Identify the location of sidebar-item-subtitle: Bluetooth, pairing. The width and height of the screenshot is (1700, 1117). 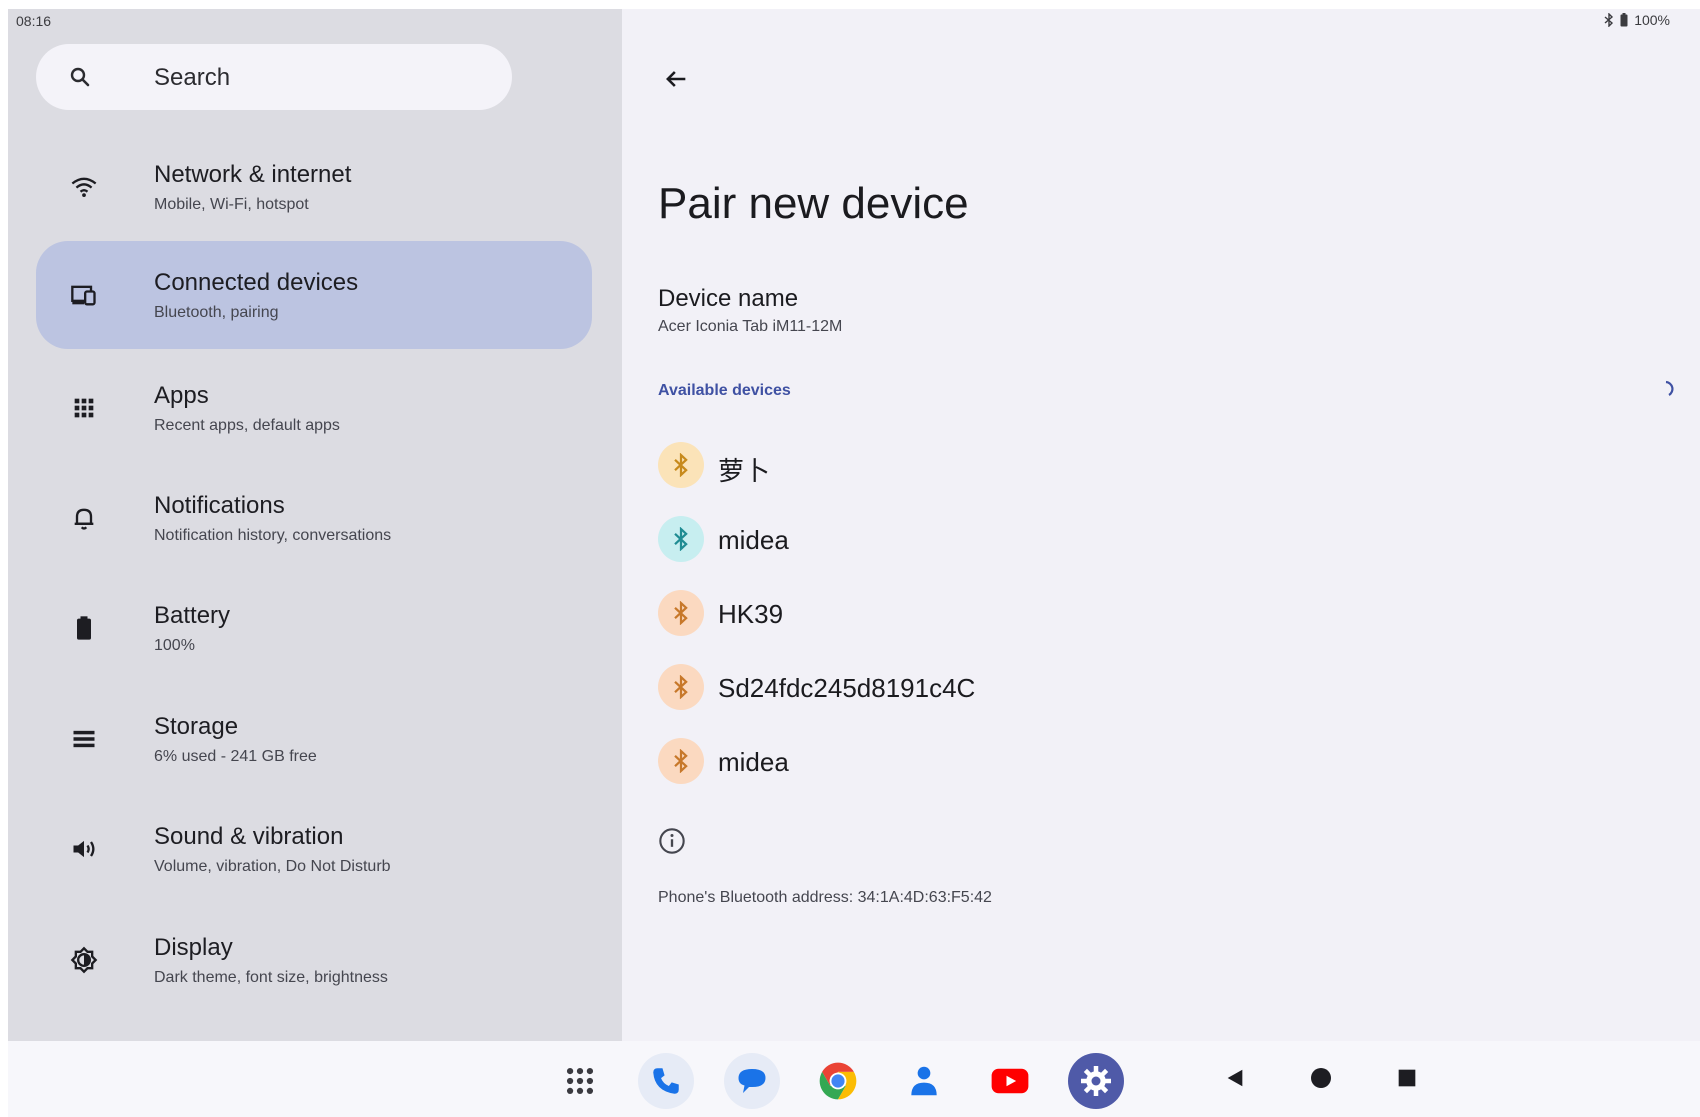
(216, 312).